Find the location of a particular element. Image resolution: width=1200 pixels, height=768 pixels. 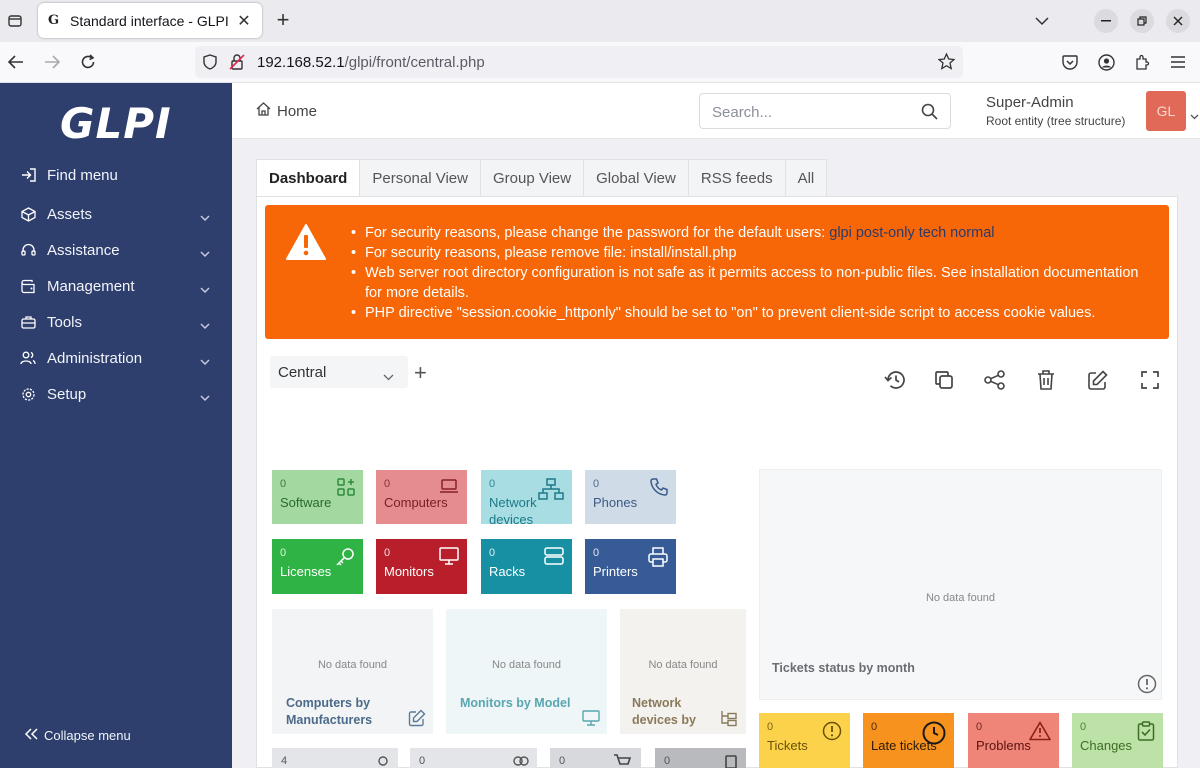

sidebar-item-tools: Tools is located at coordinates (116, 322).